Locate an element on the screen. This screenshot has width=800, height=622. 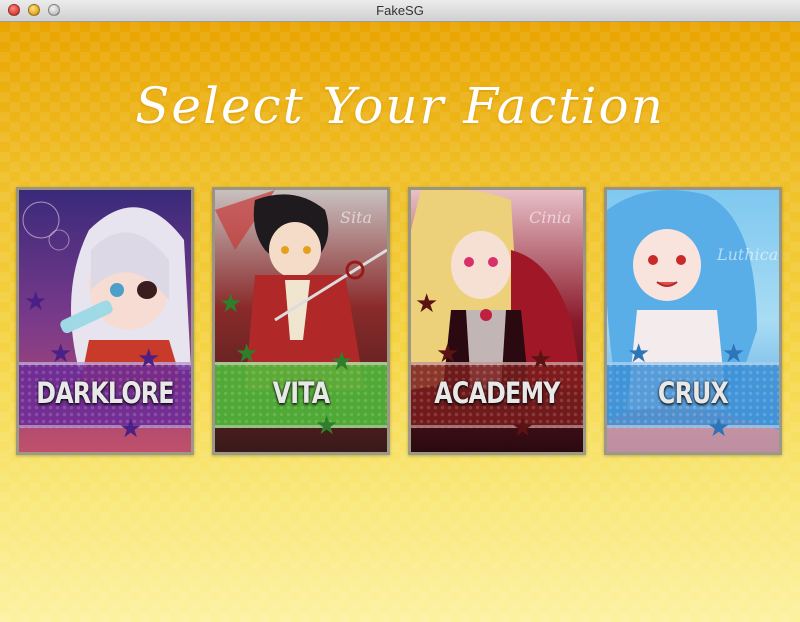
faction-name: CRUX is located at coordinates (693, 393).